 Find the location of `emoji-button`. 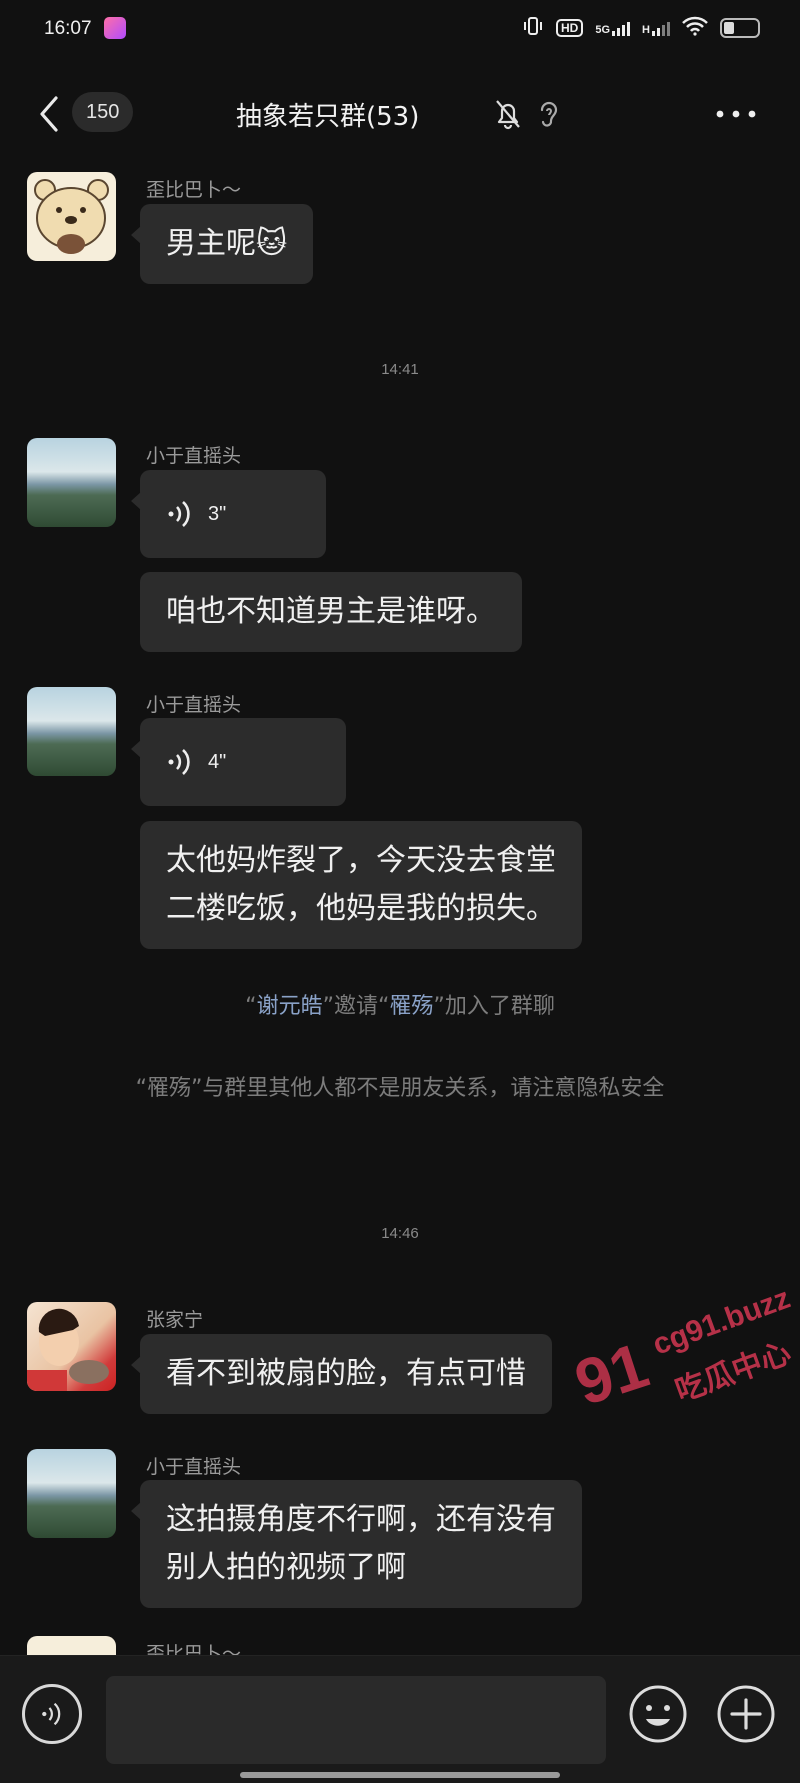

emoji-button is located at coordinates (658, 1714).